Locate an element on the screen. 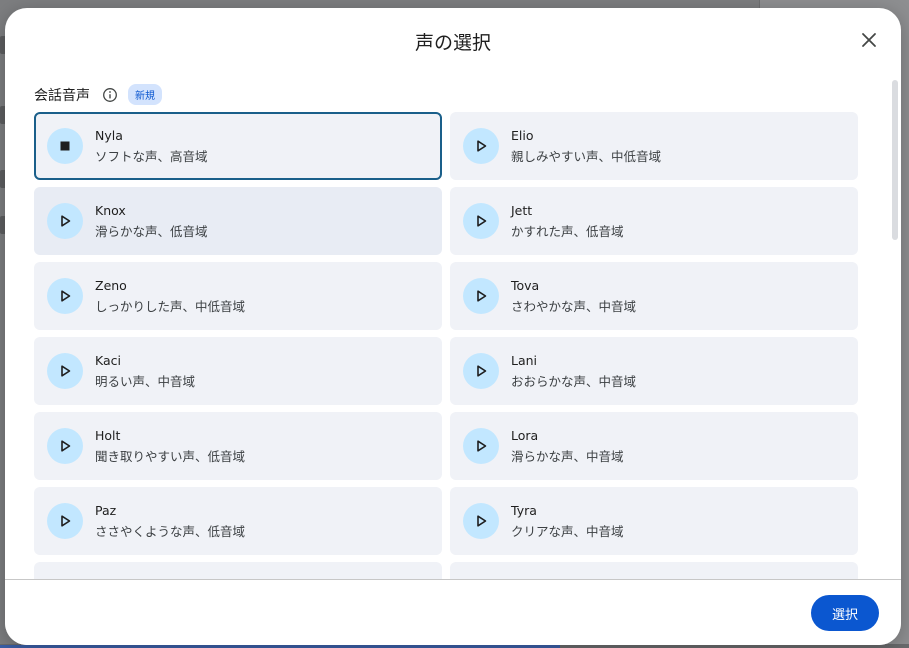  voice-name: Holt is located at coordinates (108, 435).